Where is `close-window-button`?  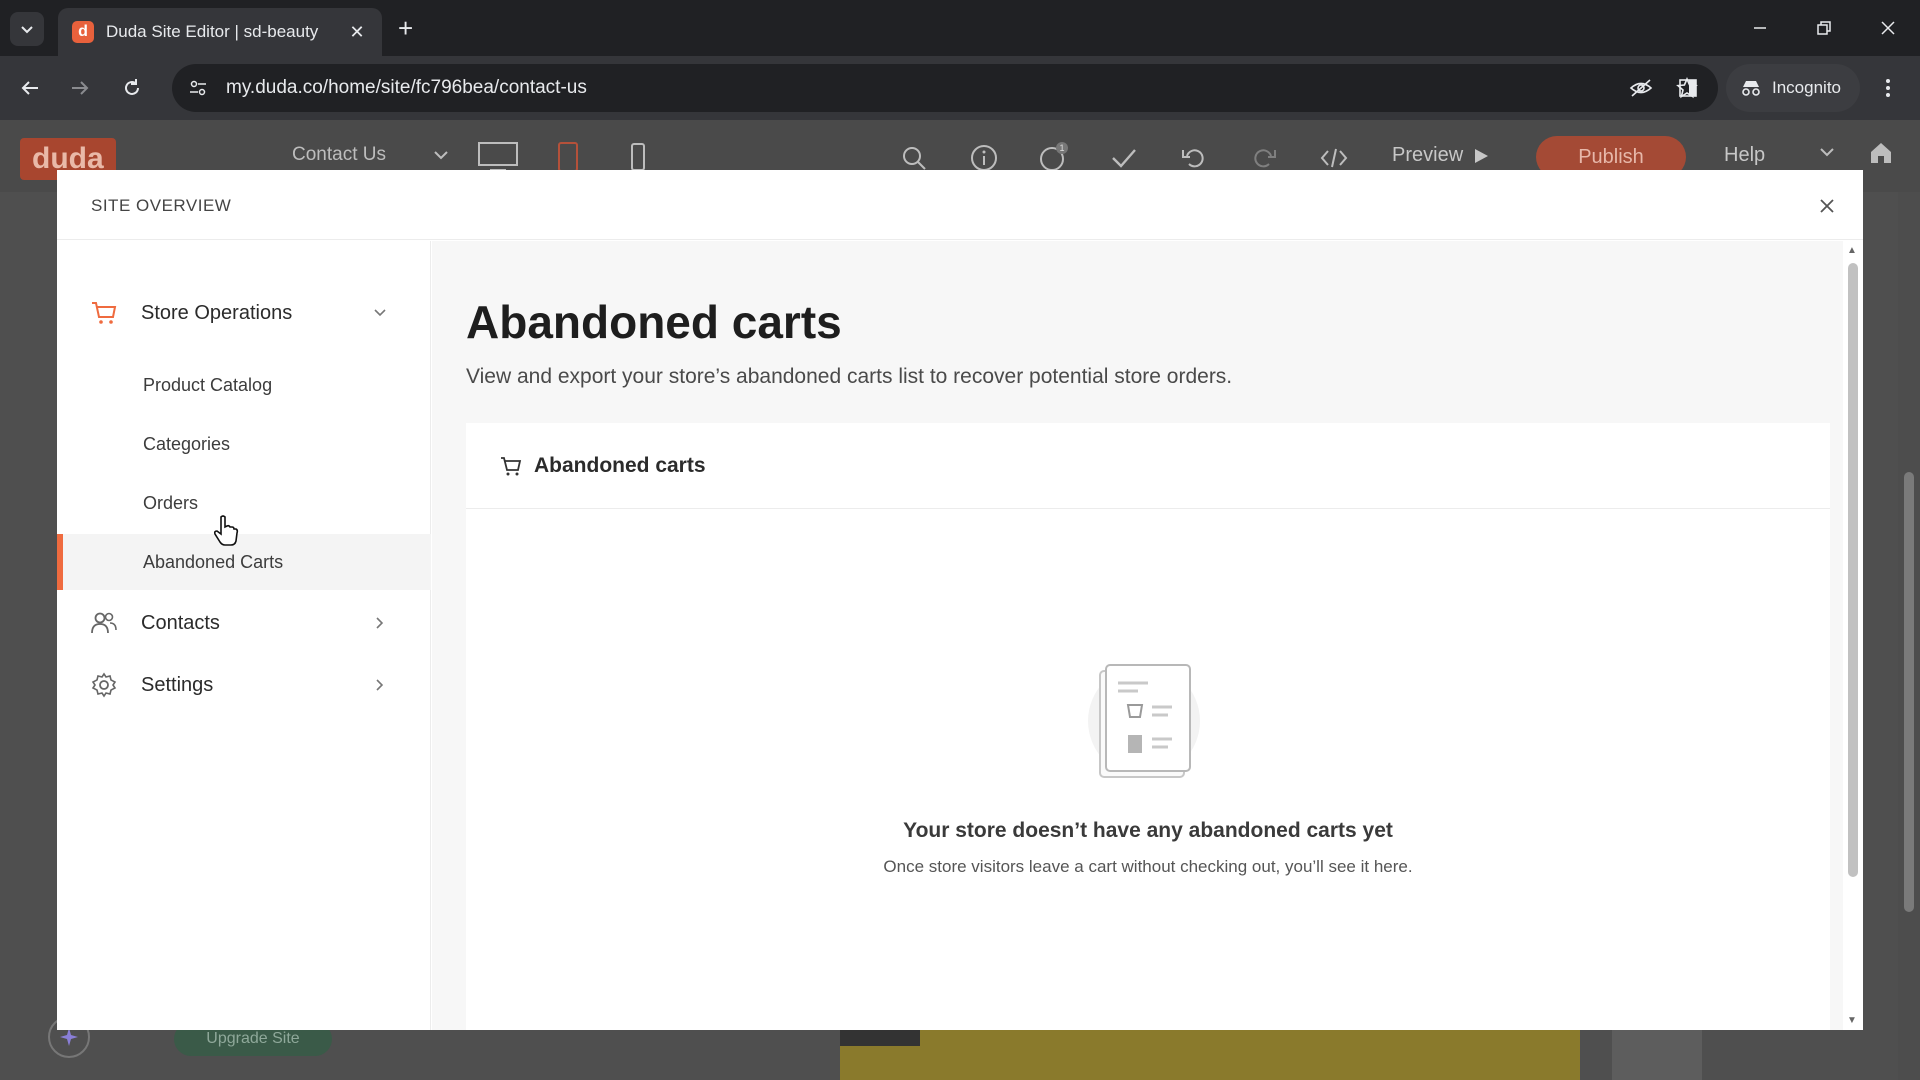
close-window-button is located at coordinates (1888, 28).